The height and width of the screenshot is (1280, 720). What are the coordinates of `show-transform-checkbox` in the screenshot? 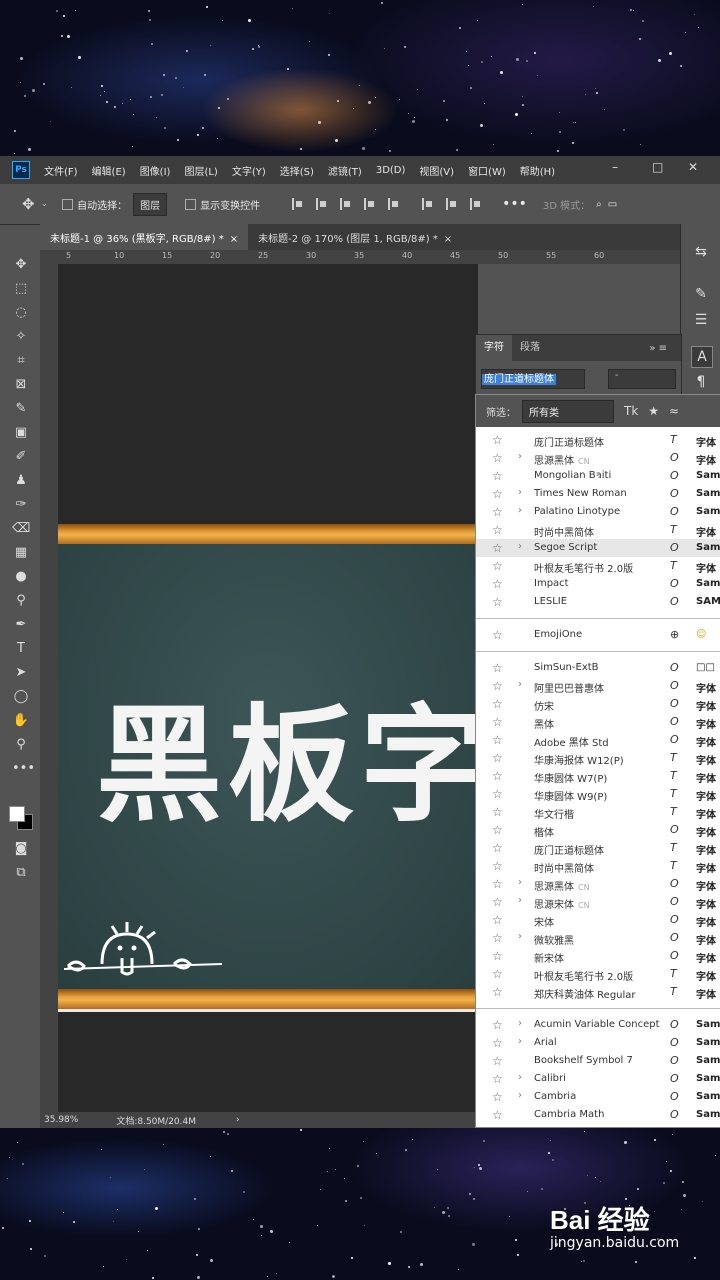 It's located at (191, 204).